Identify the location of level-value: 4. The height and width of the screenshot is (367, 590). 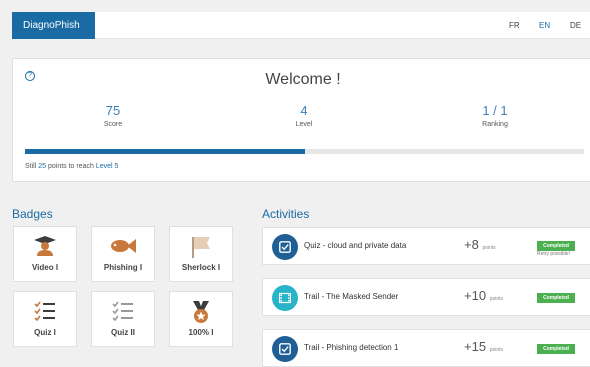
(304, 110).